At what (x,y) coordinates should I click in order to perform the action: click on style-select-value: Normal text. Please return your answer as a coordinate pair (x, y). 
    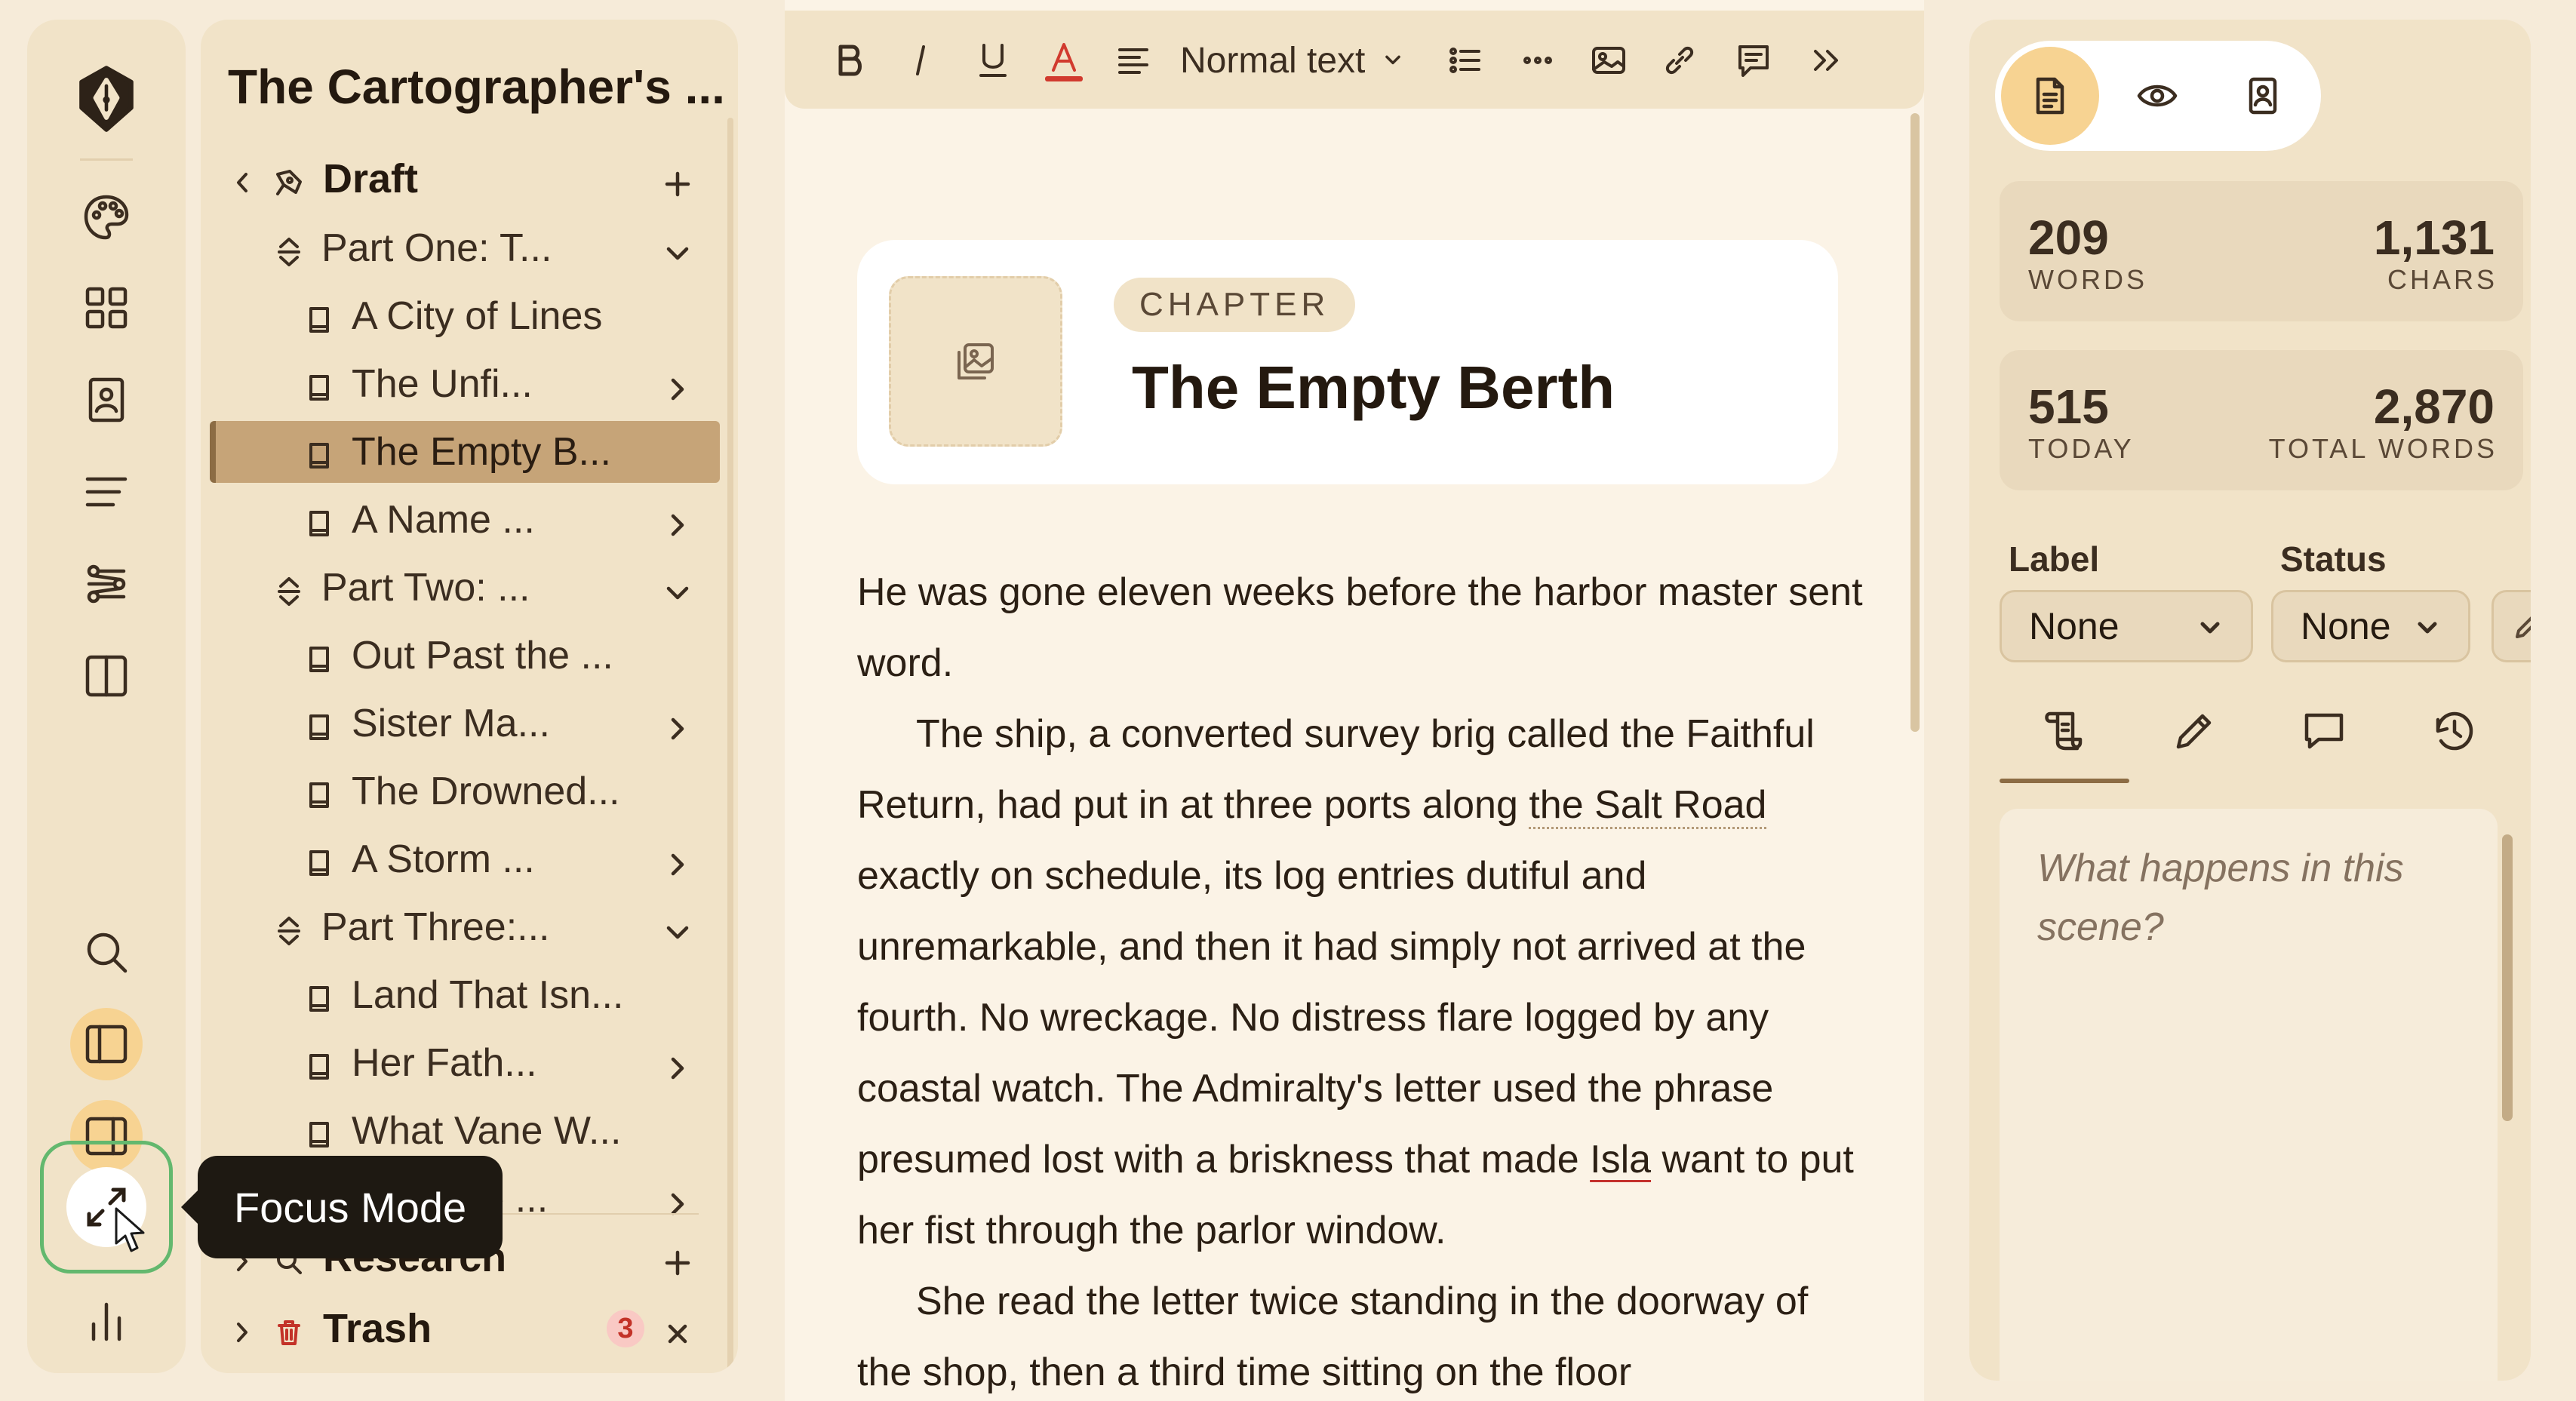
    Looking at the image, I should click on (1273, 60).